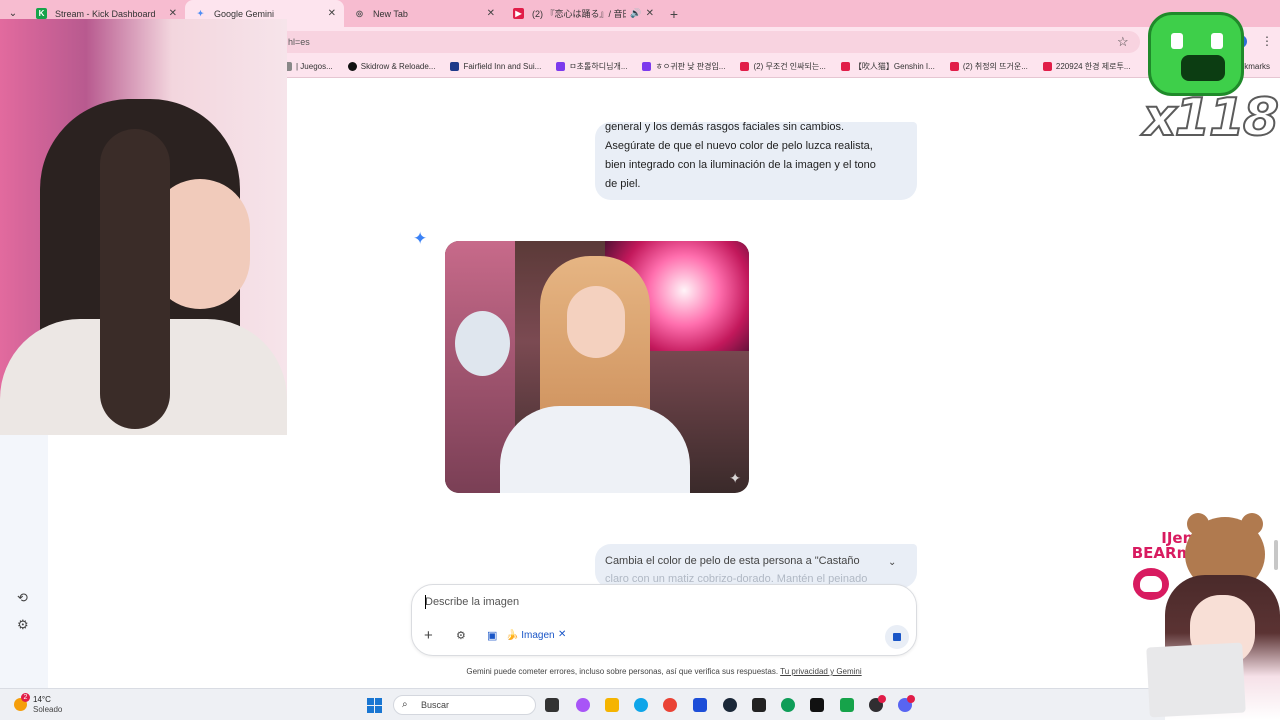 Image resolution: width=1280 pixels, height=720 pixels. I want to click on combo-counter: x118, so click(1211, 118).